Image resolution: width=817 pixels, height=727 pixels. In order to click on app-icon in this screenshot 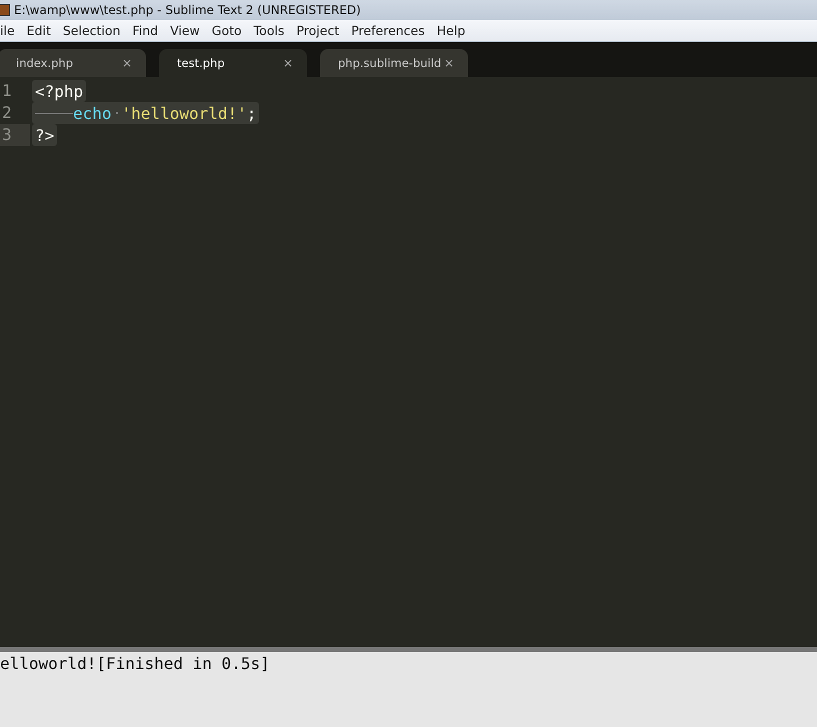, I will do `click(5, 10)`.